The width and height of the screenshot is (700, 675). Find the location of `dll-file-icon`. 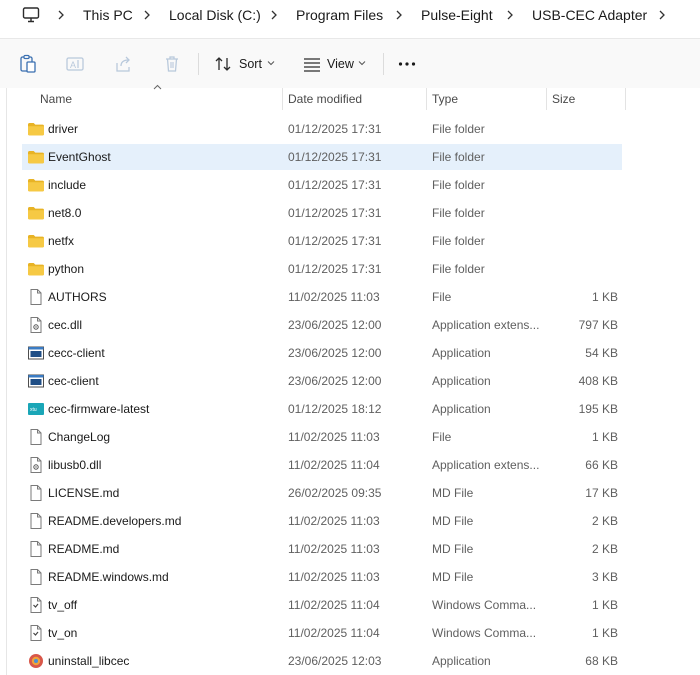

dll-file-icon is located at coordinates (36, 325).